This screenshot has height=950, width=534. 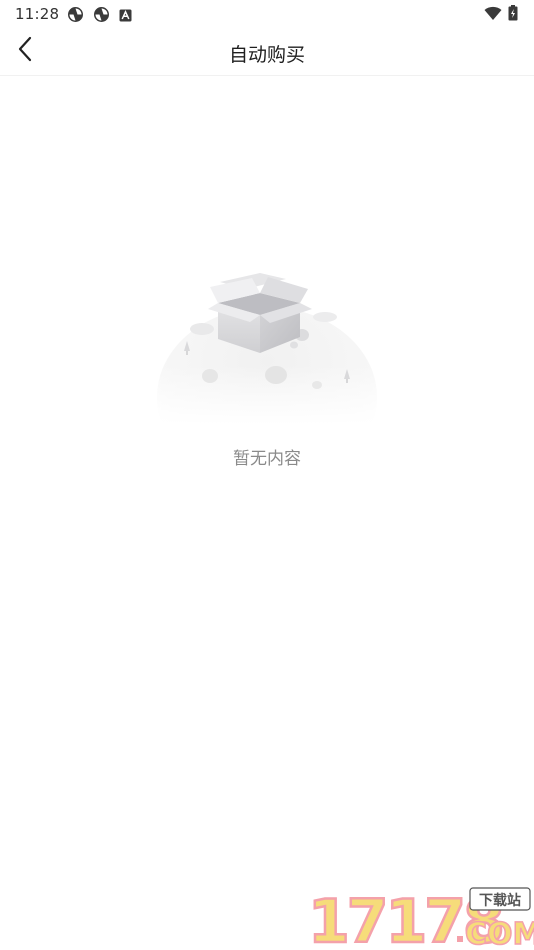 I want to click on status-icons-left, so click(x=99, y=16).